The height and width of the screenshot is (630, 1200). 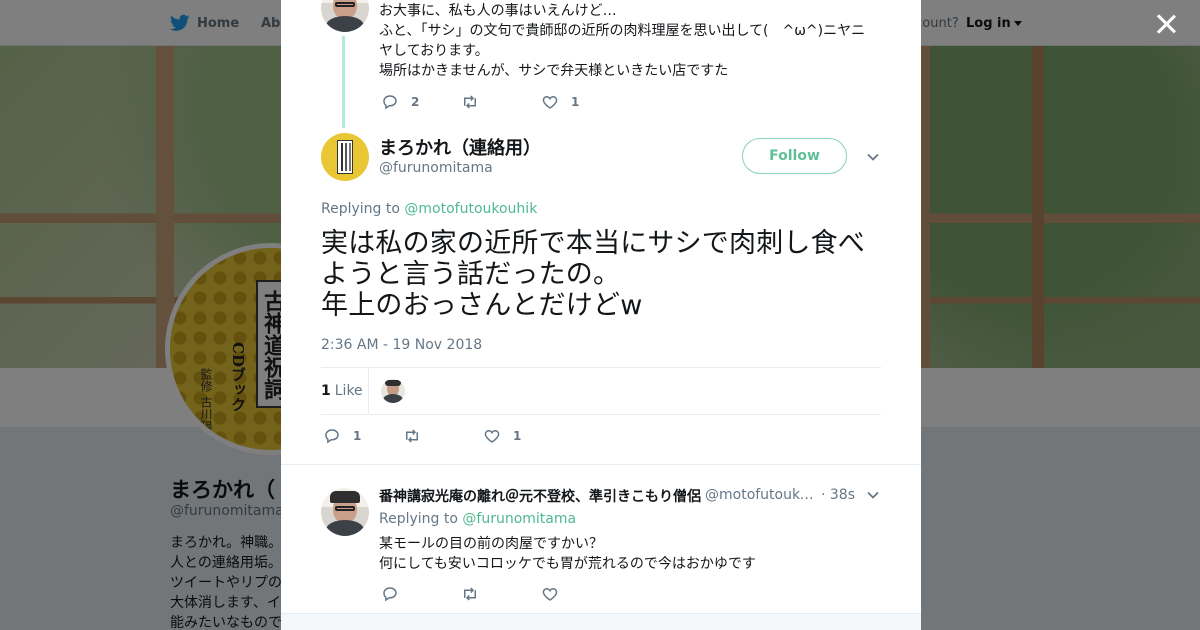 I want to click on prev-tweet-line: ヤしております。, so click(x=434, y=51).